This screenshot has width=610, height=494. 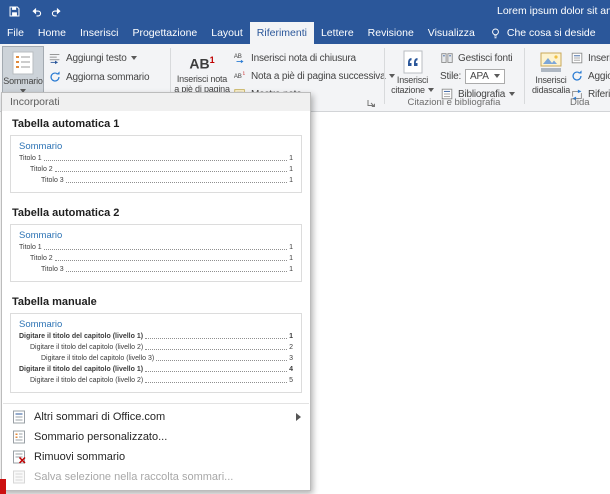 What do you see at coordinates (599, 76) in the screenshot?
I see `aggiorna-tabella-label: Aggio` at bounding box center [599, 76].